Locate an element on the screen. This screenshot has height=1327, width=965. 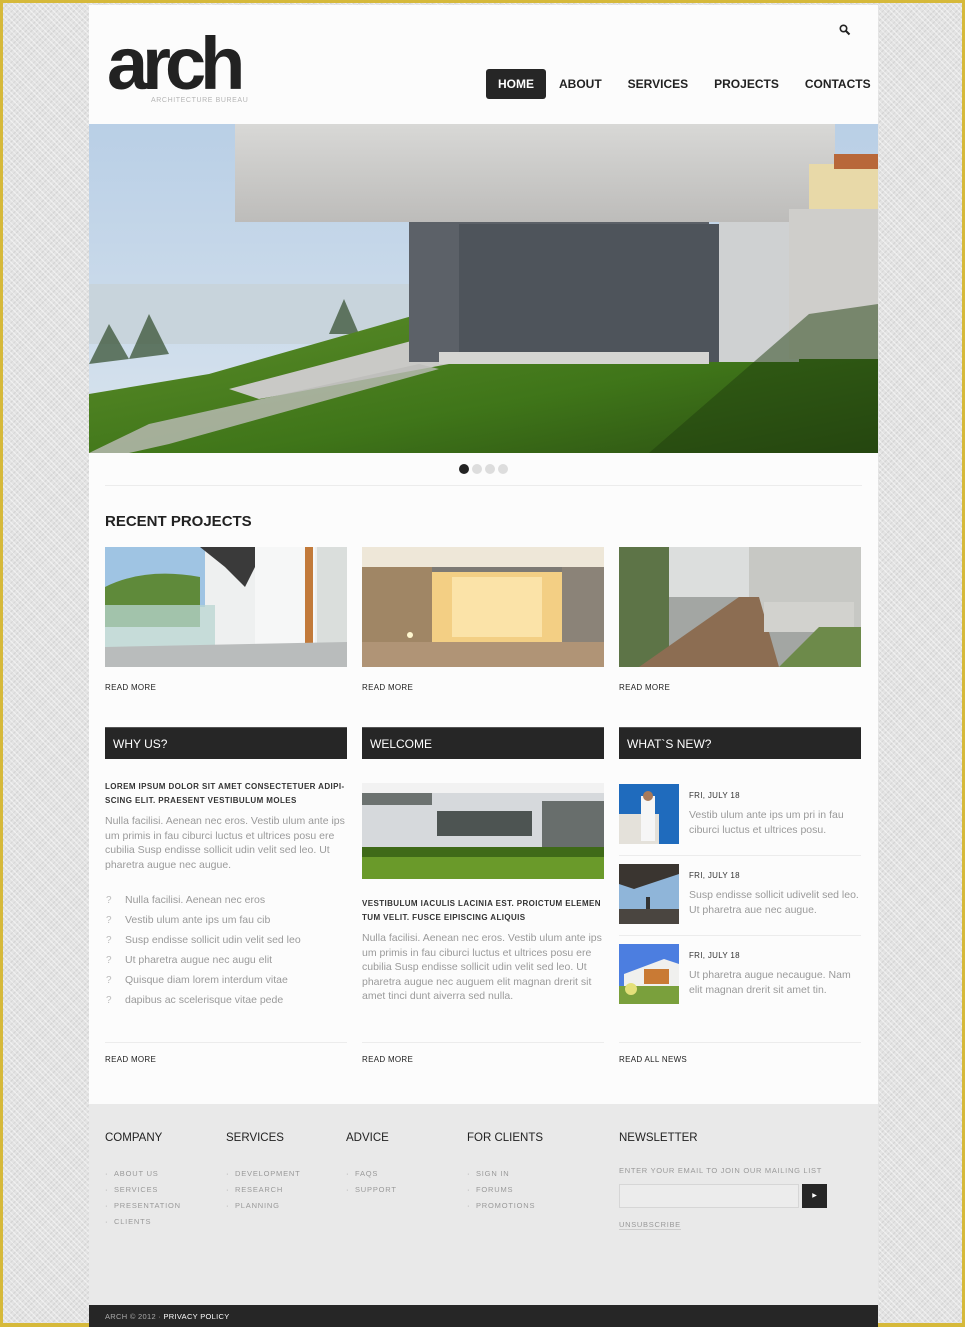
unsubscribe-link: UNSUBSCRIBE is located at coordinates (650, 1225).